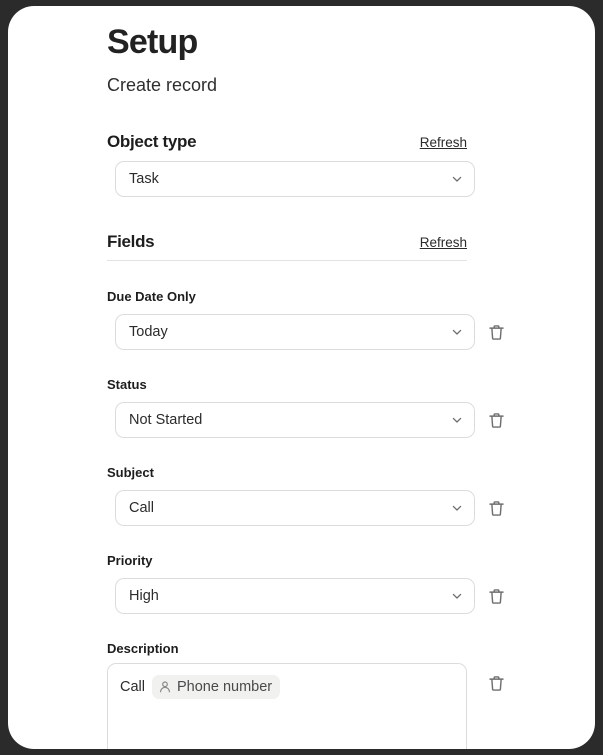 The width and height of the screenshot is (603, 755). I want to click on field-value-subject: Call, so click(141, 508).